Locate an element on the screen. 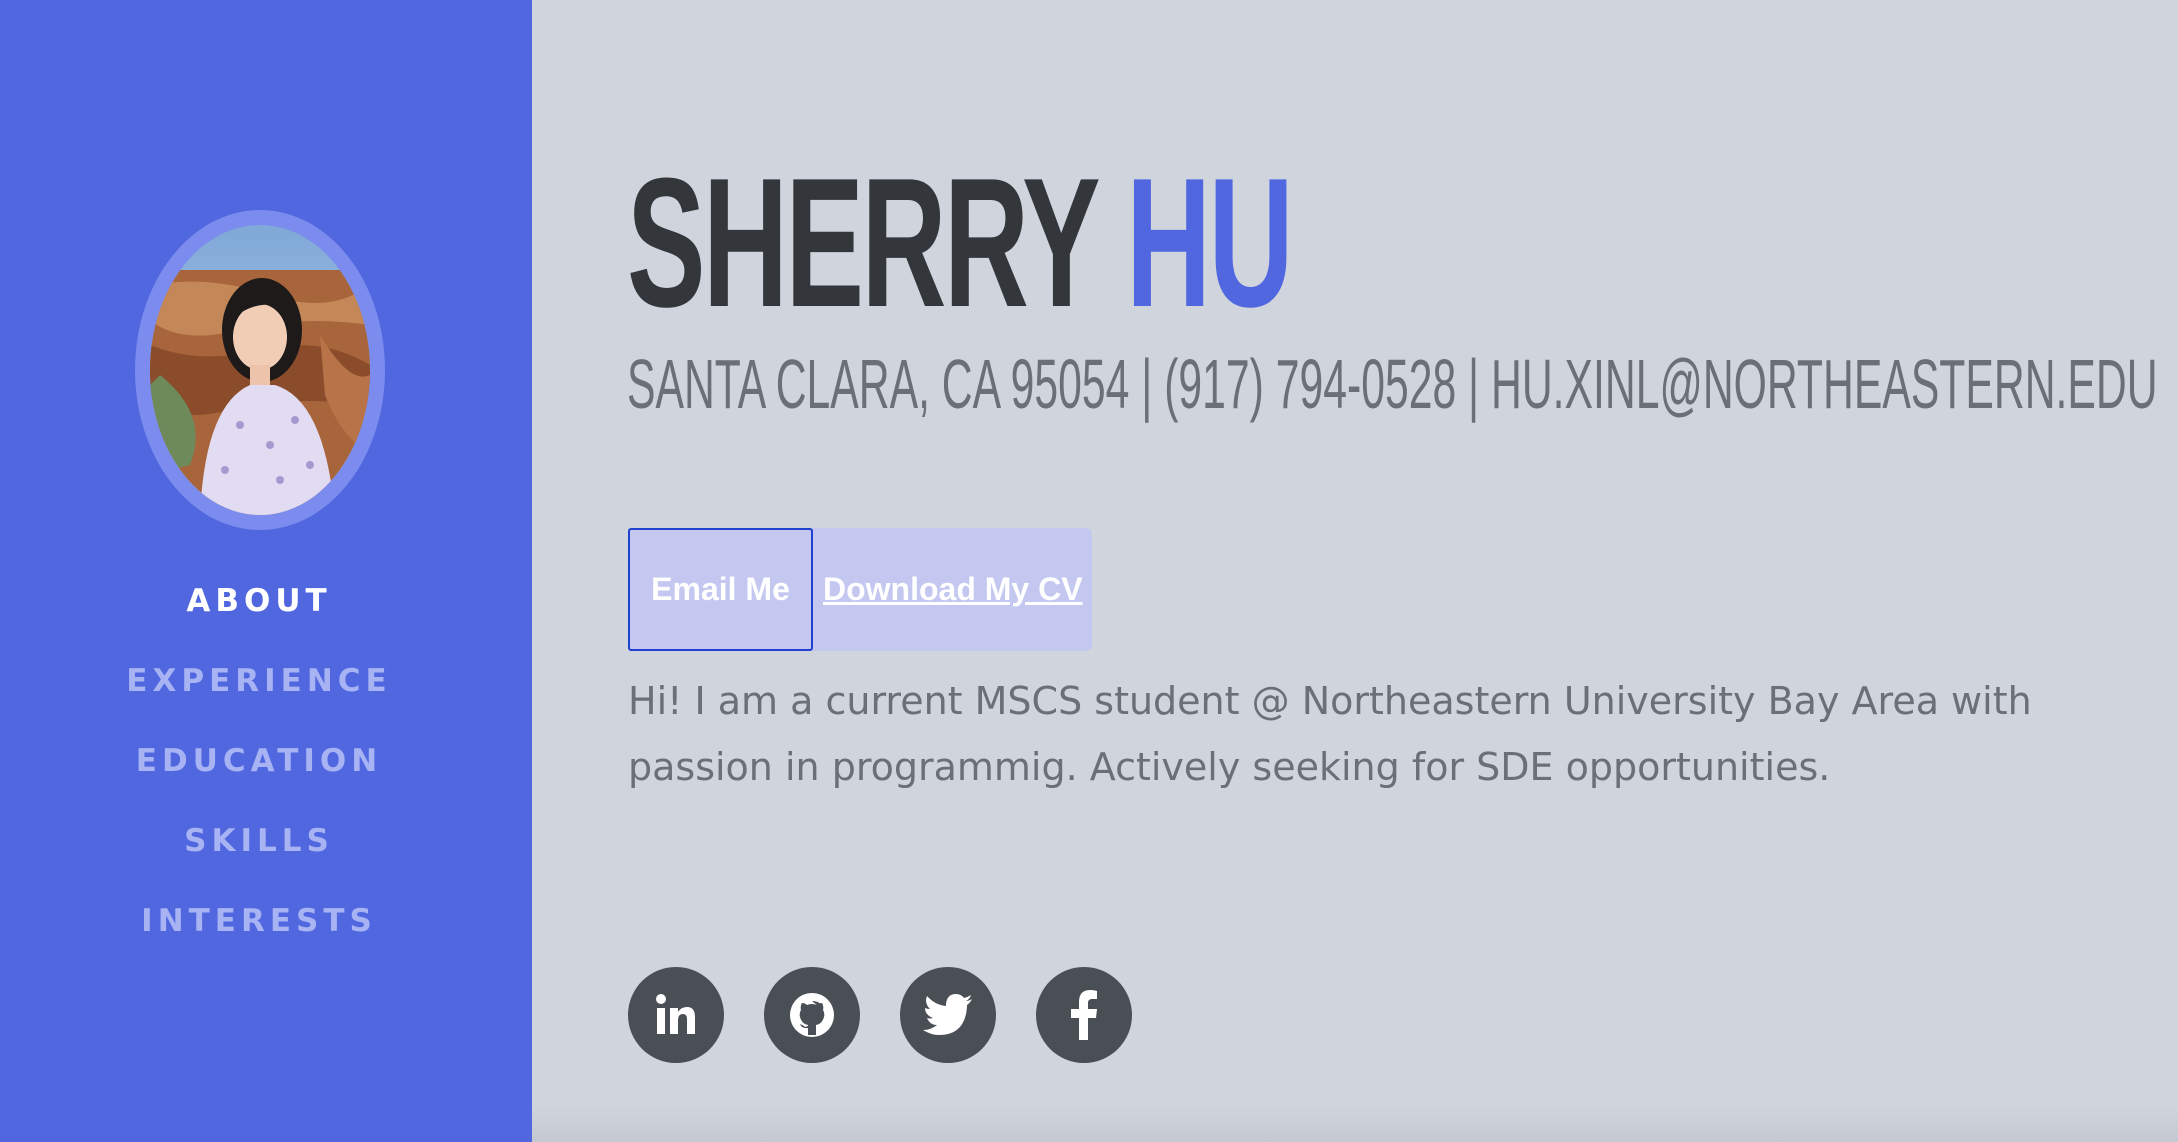 This screenshot has height=1142, width=2178. github-button is located at coordinates (812, 1015).